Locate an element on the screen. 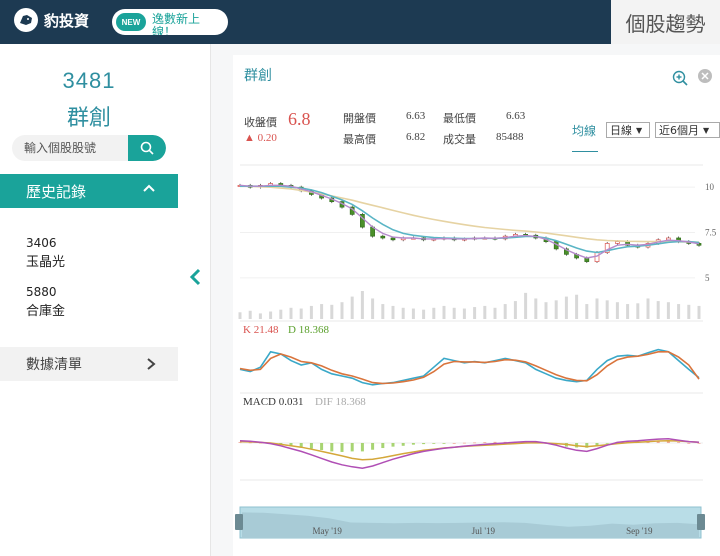  x-tick-label: May '19 is located at coordinates (328, 531).